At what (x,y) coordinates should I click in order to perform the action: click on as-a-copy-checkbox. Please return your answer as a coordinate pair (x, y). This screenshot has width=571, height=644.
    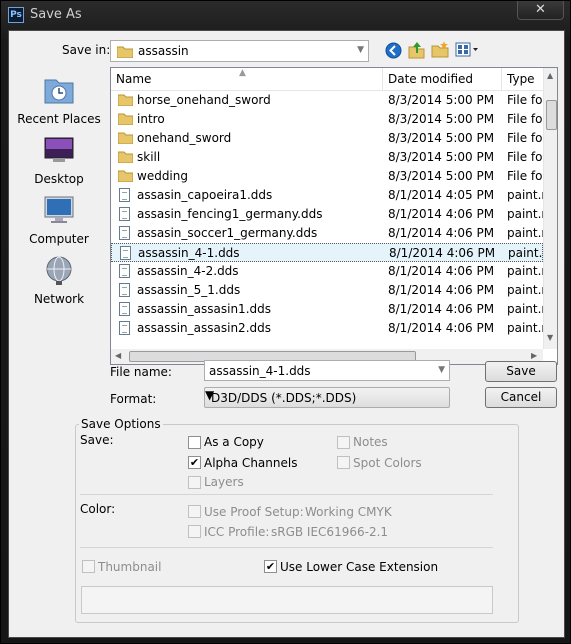
    Looking at the image, I should click on (194, 442).